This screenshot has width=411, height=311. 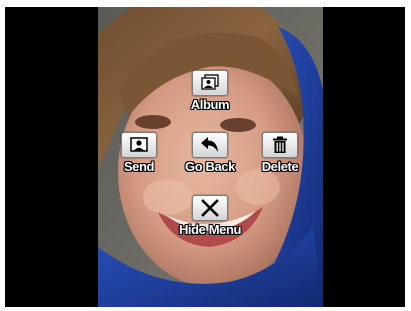 I want to click on album-icon, so click(x=210, y=82).